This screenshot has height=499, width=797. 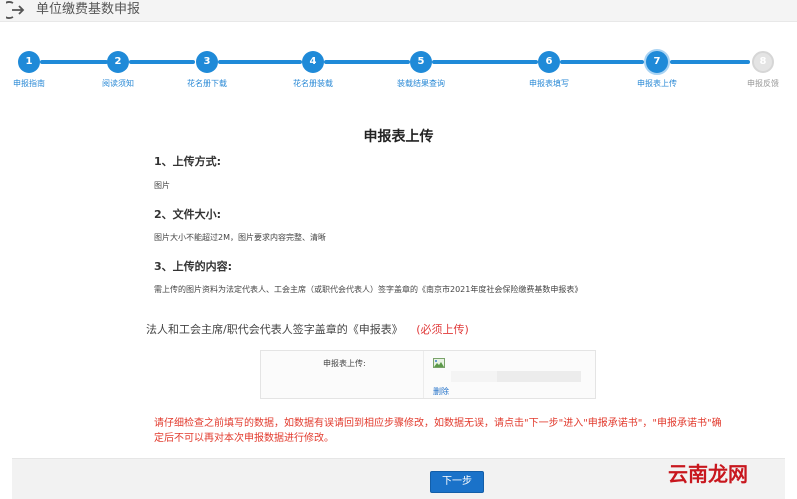 I want to click on step-label: 申报表填写, so click(x=549, y=83).